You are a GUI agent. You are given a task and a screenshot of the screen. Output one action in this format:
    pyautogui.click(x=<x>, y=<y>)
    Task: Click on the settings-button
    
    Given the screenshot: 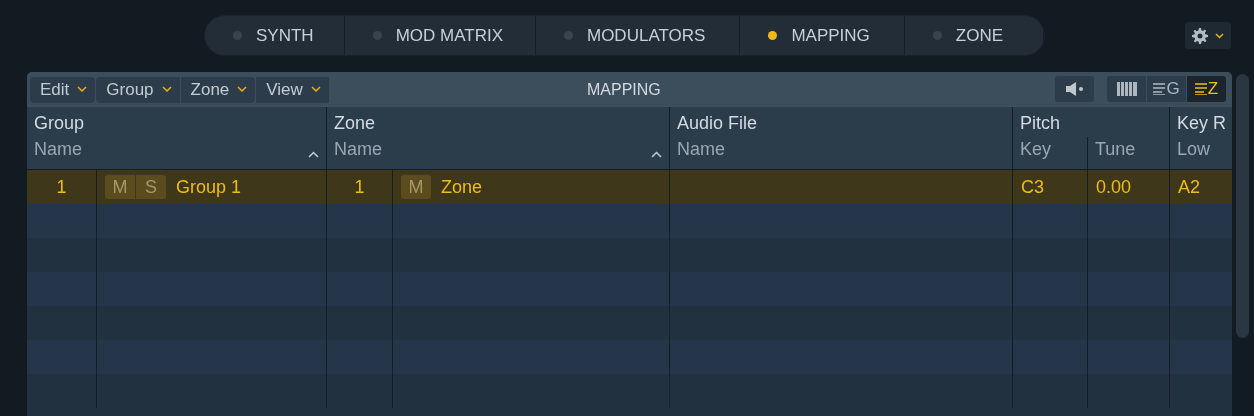 What is the action you would take?
    pyautogui.click(x=1208, y=35)
    